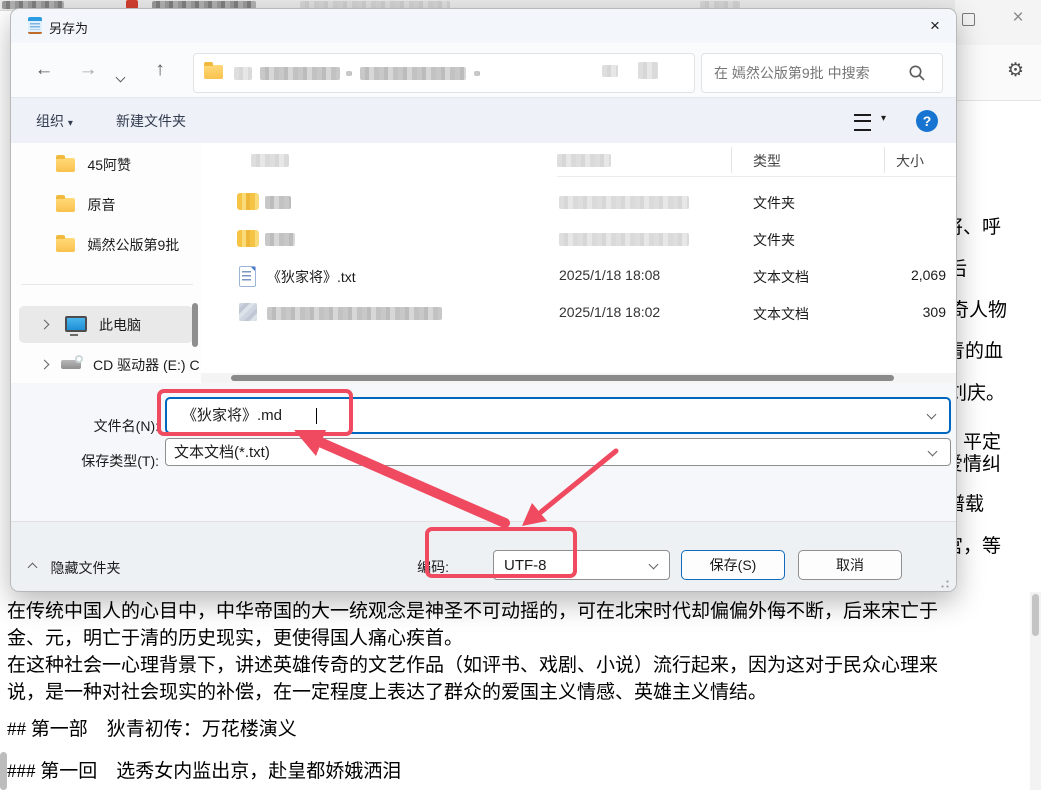  Describe the element at coordinates (767, 161) in the screenshot. I see `column-header-type: 类型` at that location.